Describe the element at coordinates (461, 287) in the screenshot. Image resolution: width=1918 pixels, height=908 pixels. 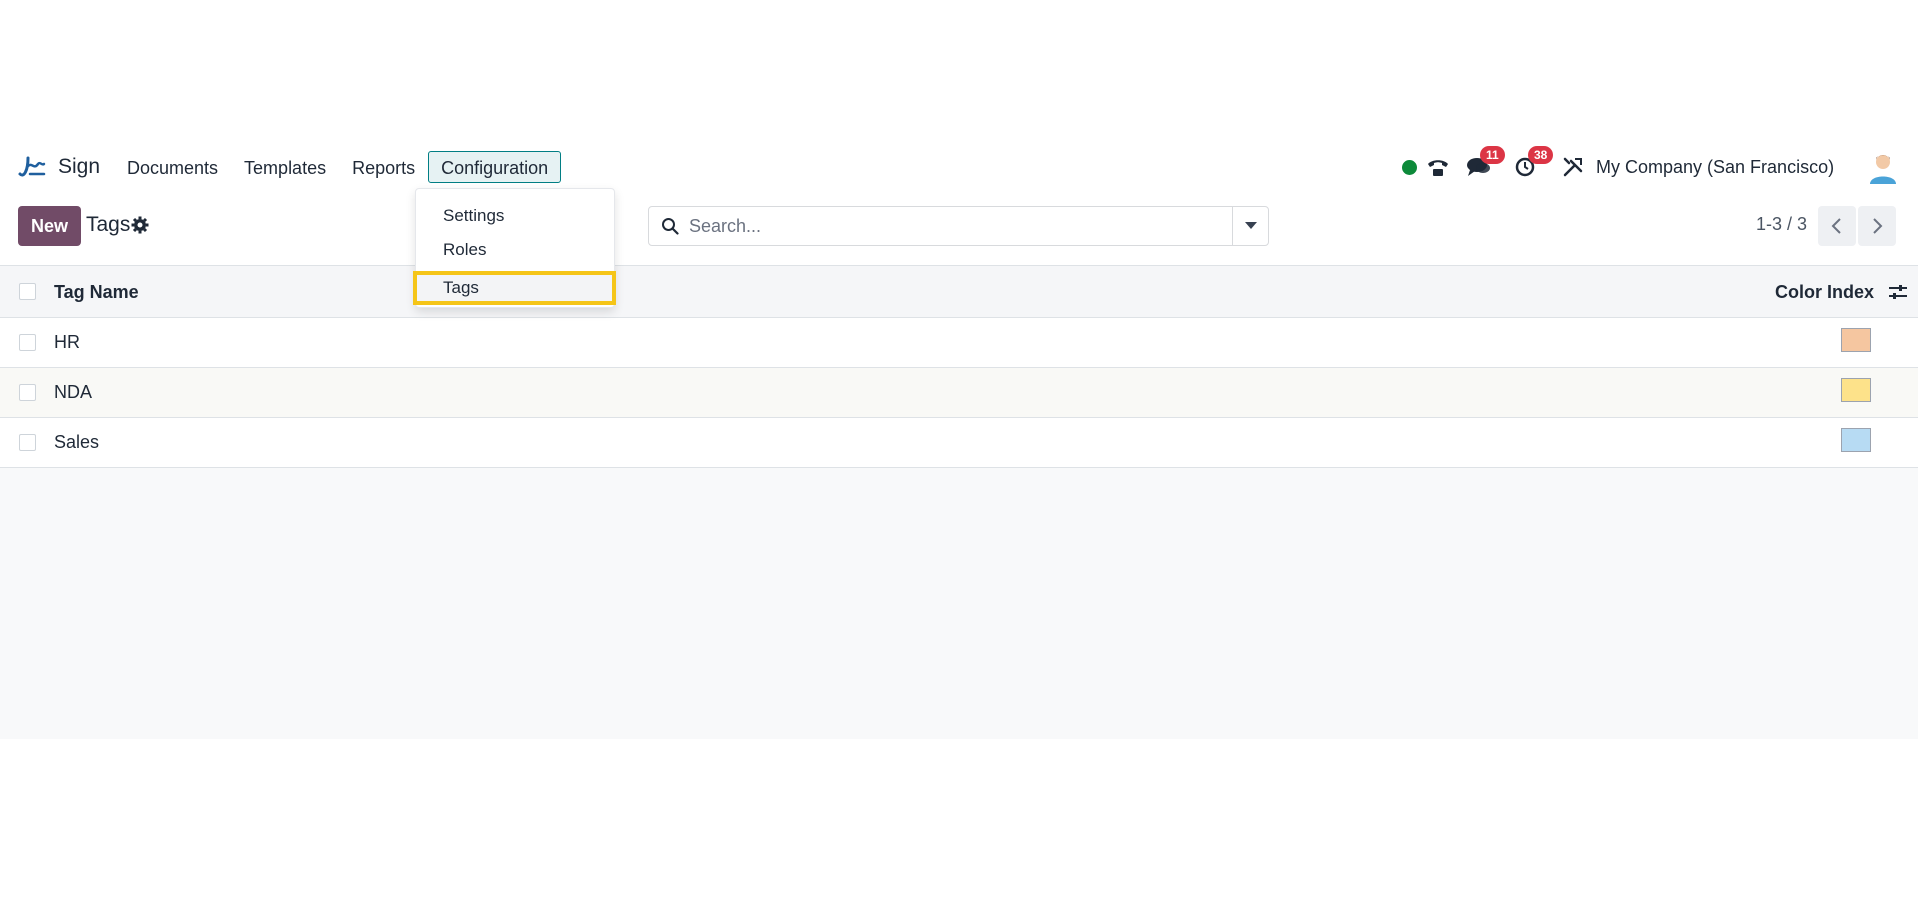
I see `dropdown-item-tags-label: Tags` at that location.